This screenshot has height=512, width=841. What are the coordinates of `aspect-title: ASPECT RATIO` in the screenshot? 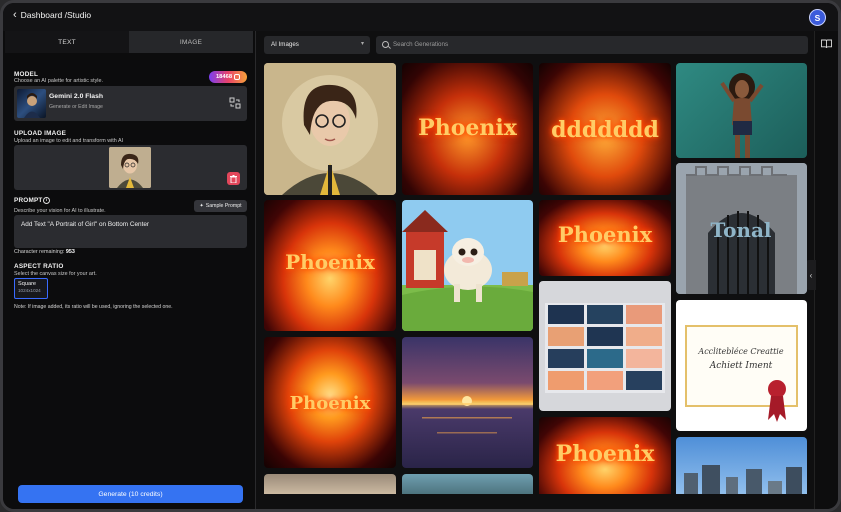 It's located at (39, 266).